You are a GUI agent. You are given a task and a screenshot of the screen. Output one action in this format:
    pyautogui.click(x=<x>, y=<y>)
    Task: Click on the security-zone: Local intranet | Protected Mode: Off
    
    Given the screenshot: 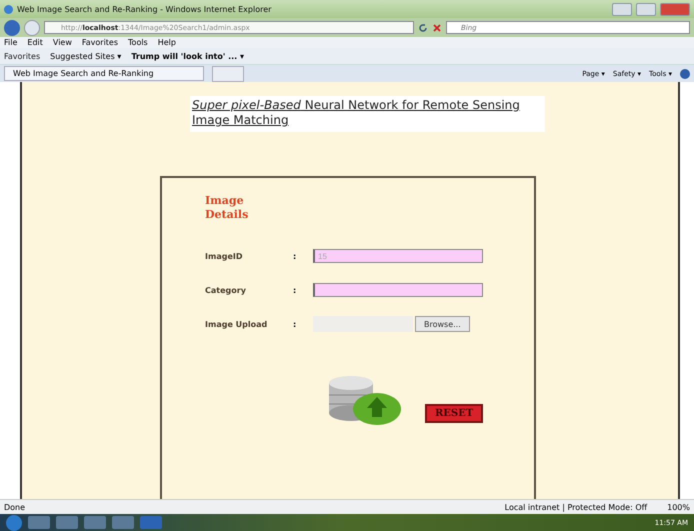 What is the action you would take?
    pyautogui.click(x=576, y=507)
    